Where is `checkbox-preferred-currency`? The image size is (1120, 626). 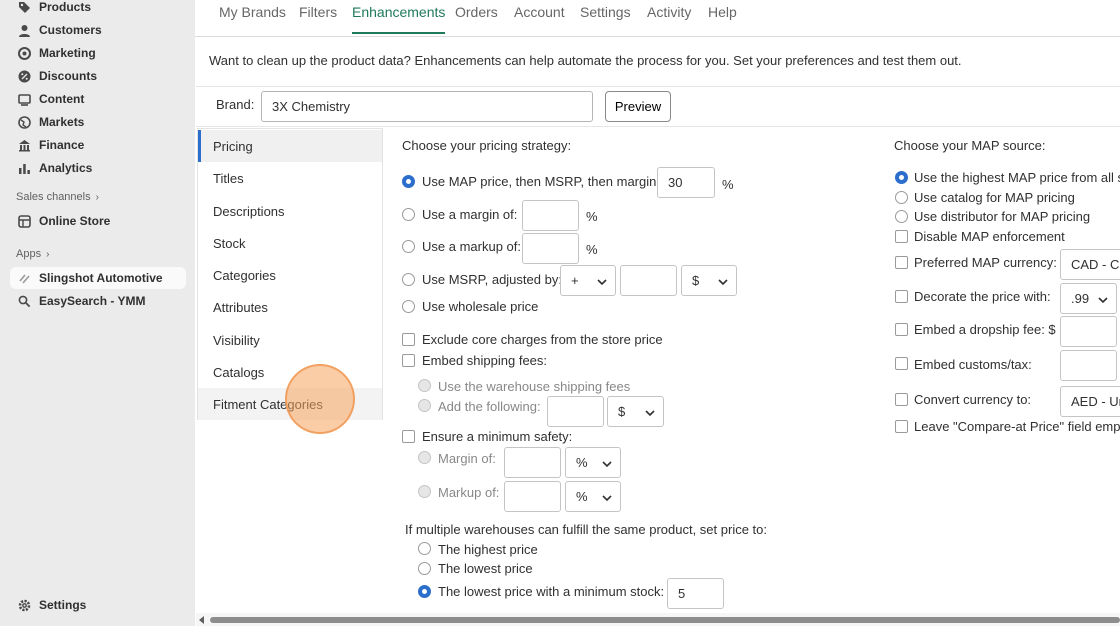 checkbox-preferred-currency is located at coordinates (901, 262).